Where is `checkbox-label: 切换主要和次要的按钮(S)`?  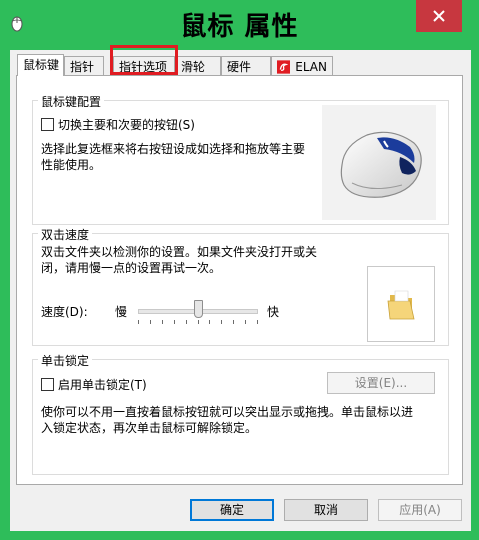 checkbox-label: 切换主要和次要的按钮(S) is located at coordinates (126, 125).